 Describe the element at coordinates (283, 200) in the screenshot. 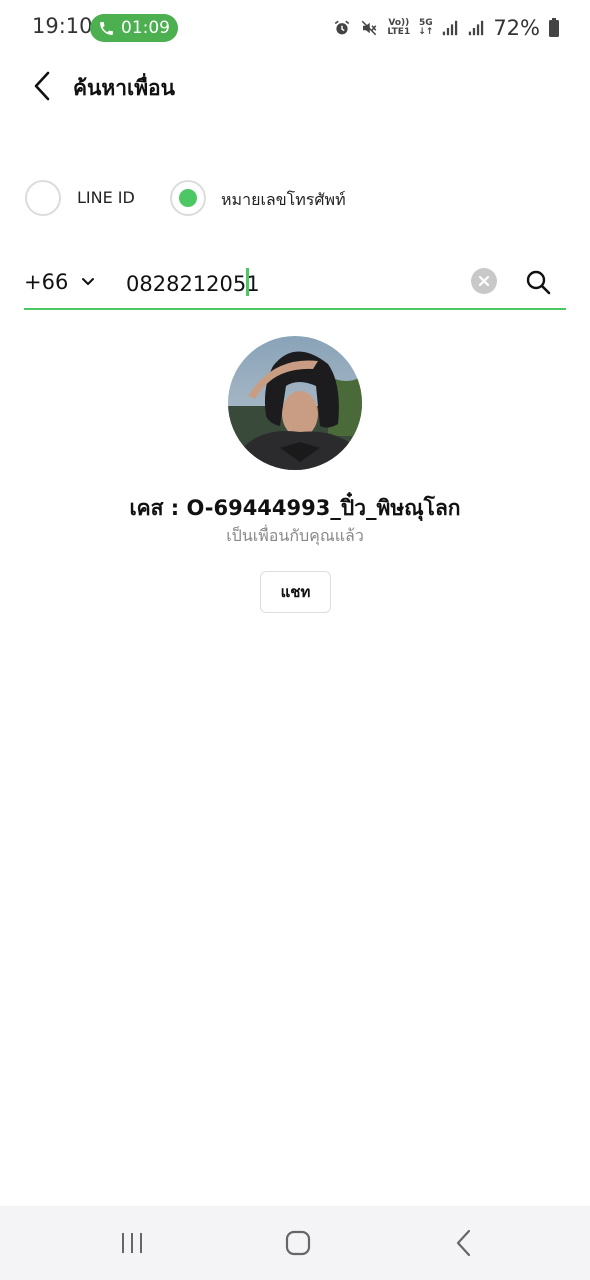

I see `radio-phone-number-label: หมายเลขโทรศัพท์` at that location.